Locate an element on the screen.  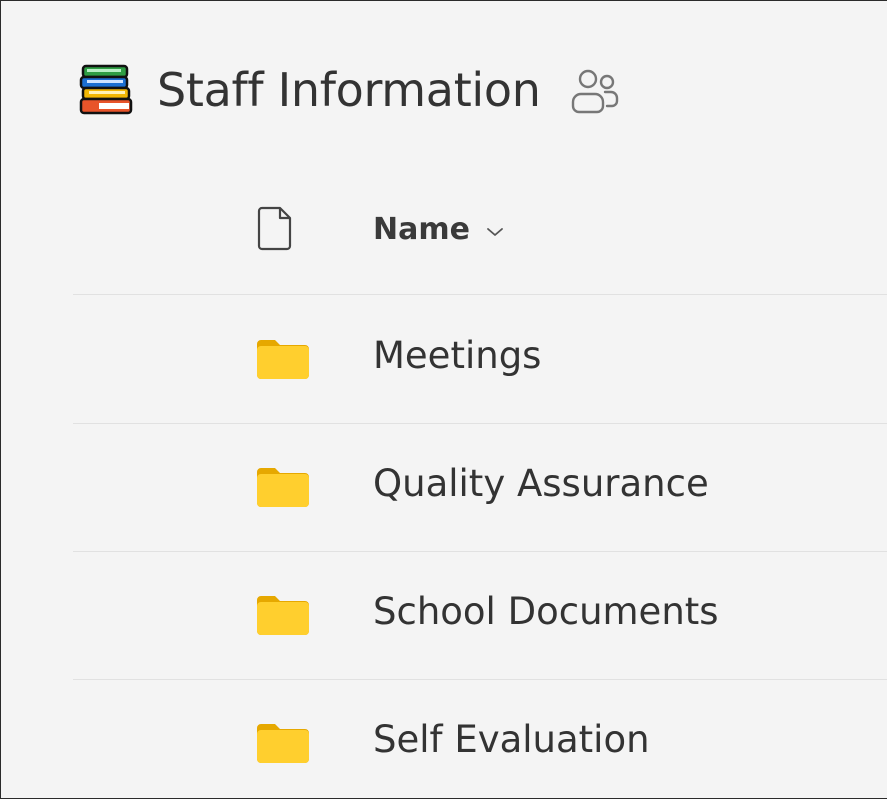
list-item-self-evaluation: Self Evaluation is located at coordinates (480, 744).